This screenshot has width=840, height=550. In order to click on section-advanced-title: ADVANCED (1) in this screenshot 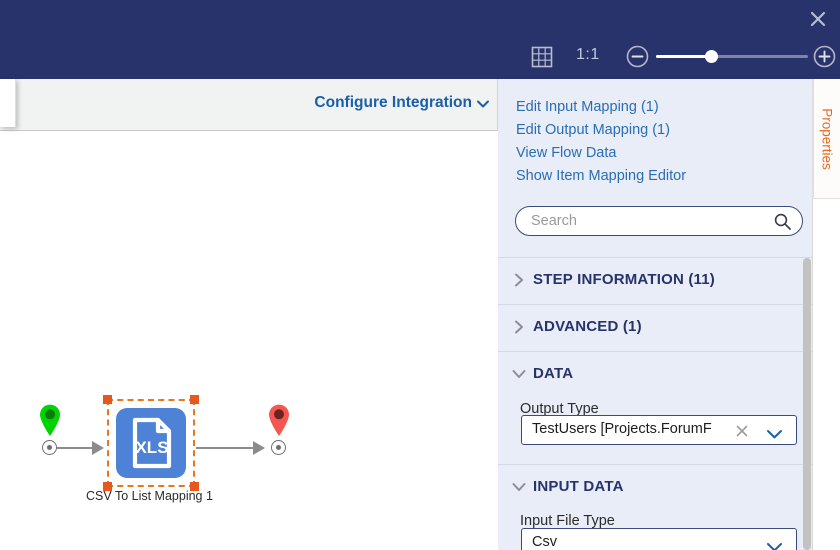, I will do `click(587, 326)`.